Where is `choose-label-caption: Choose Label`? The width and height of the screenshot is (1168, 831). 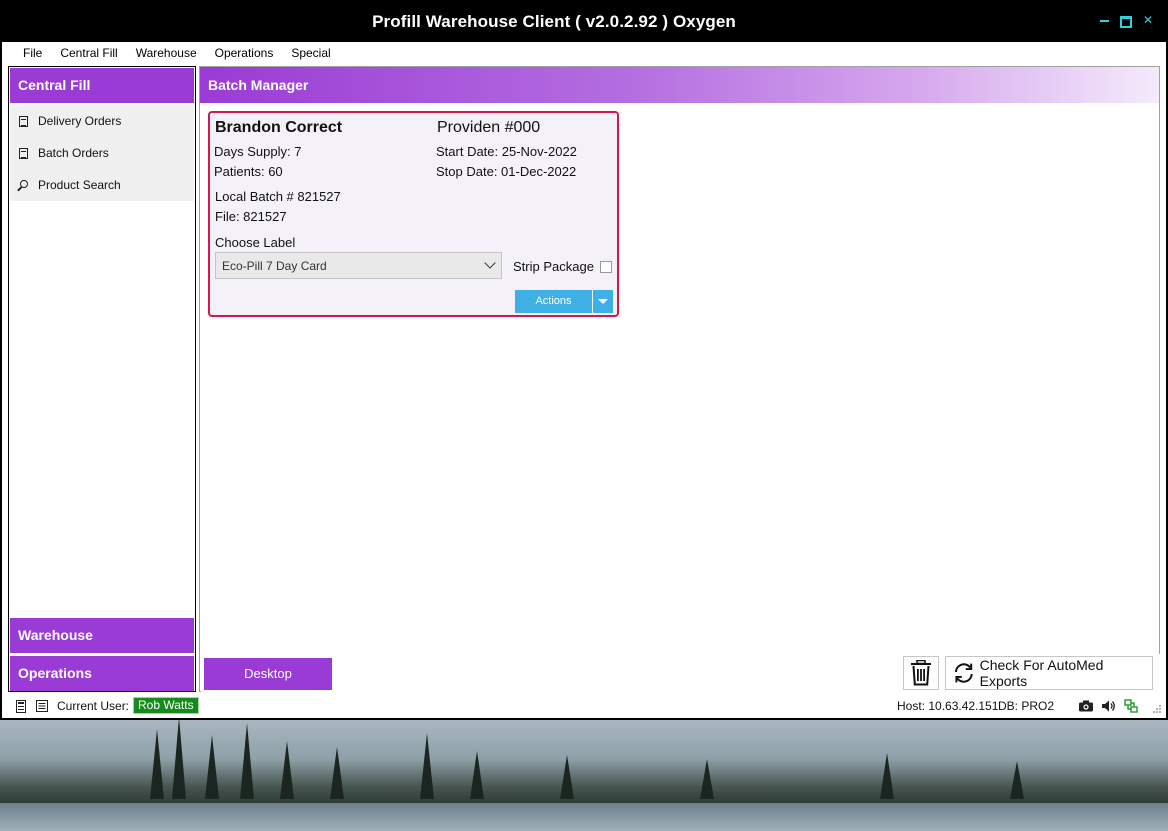
choose-label-caption: Choose Label is located at coordinates (255, 242).